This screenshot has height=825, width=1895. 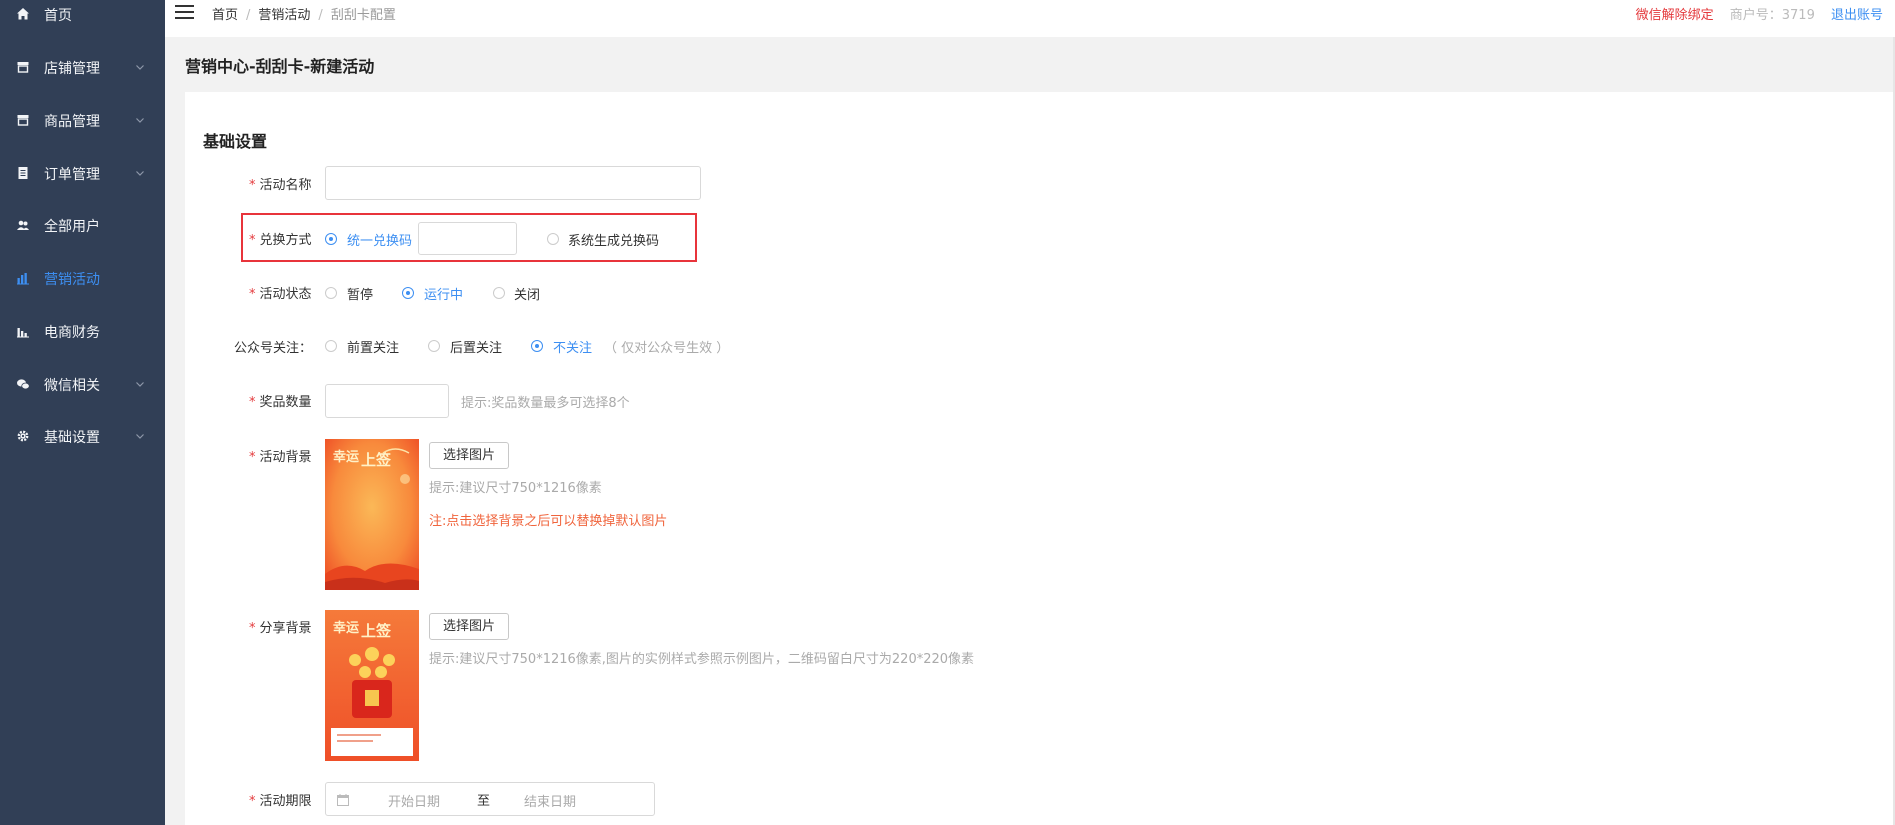 What do you see at coordinates (548, 521) in the screenshot?
I see `activity-background-warning: 注:点击选择背景之后可以替换掉默认图片` at bounding box center [548, 521].